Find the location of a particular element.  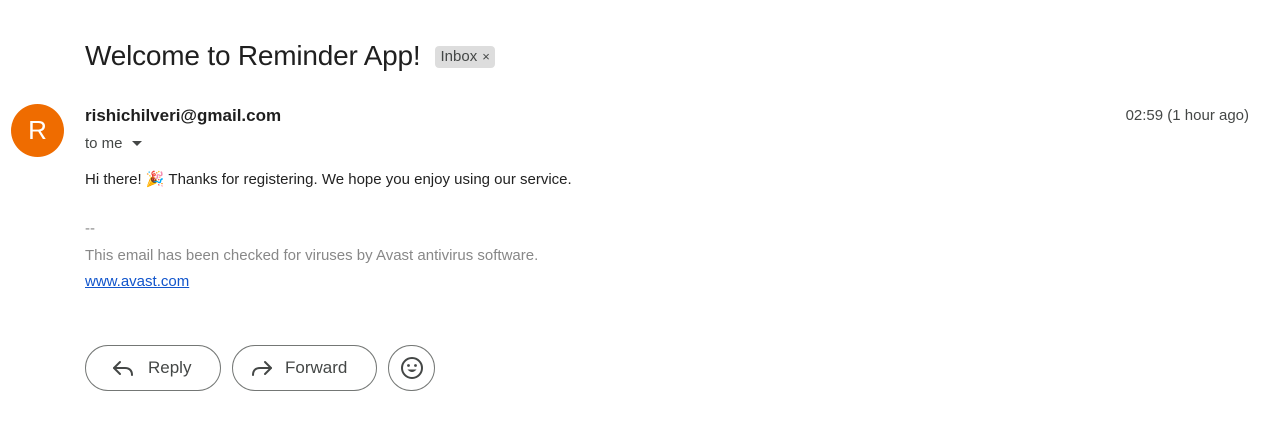

emoji-icon is located at coordinates (412, 368).